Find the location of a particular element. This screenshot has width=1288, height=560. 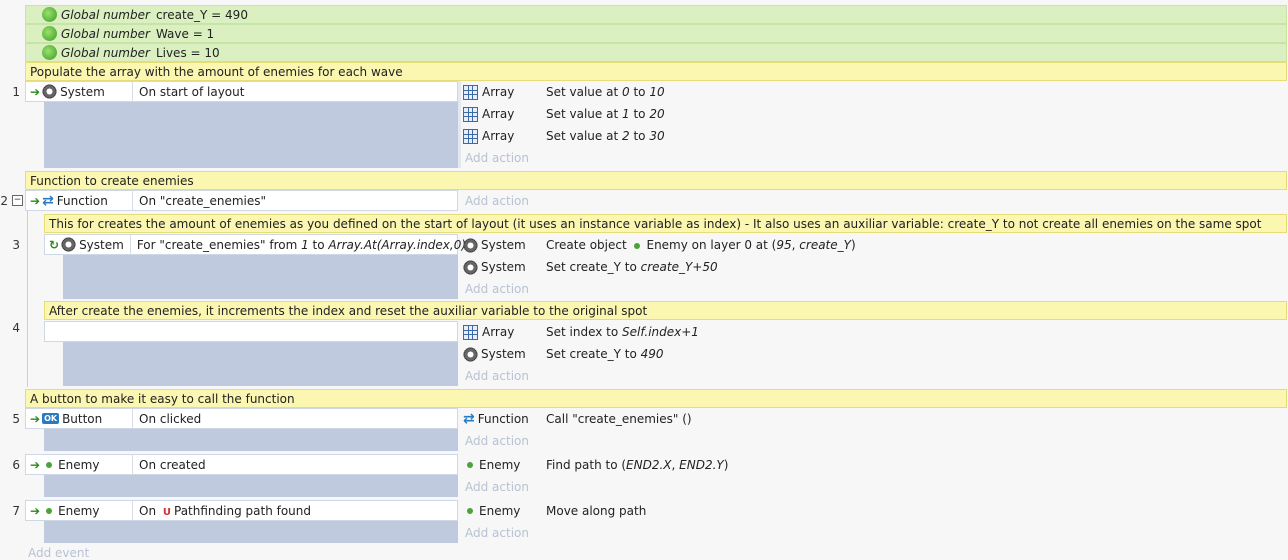

global-var-wave: Global number Wave = 1 is located at coordinates (656, 33).